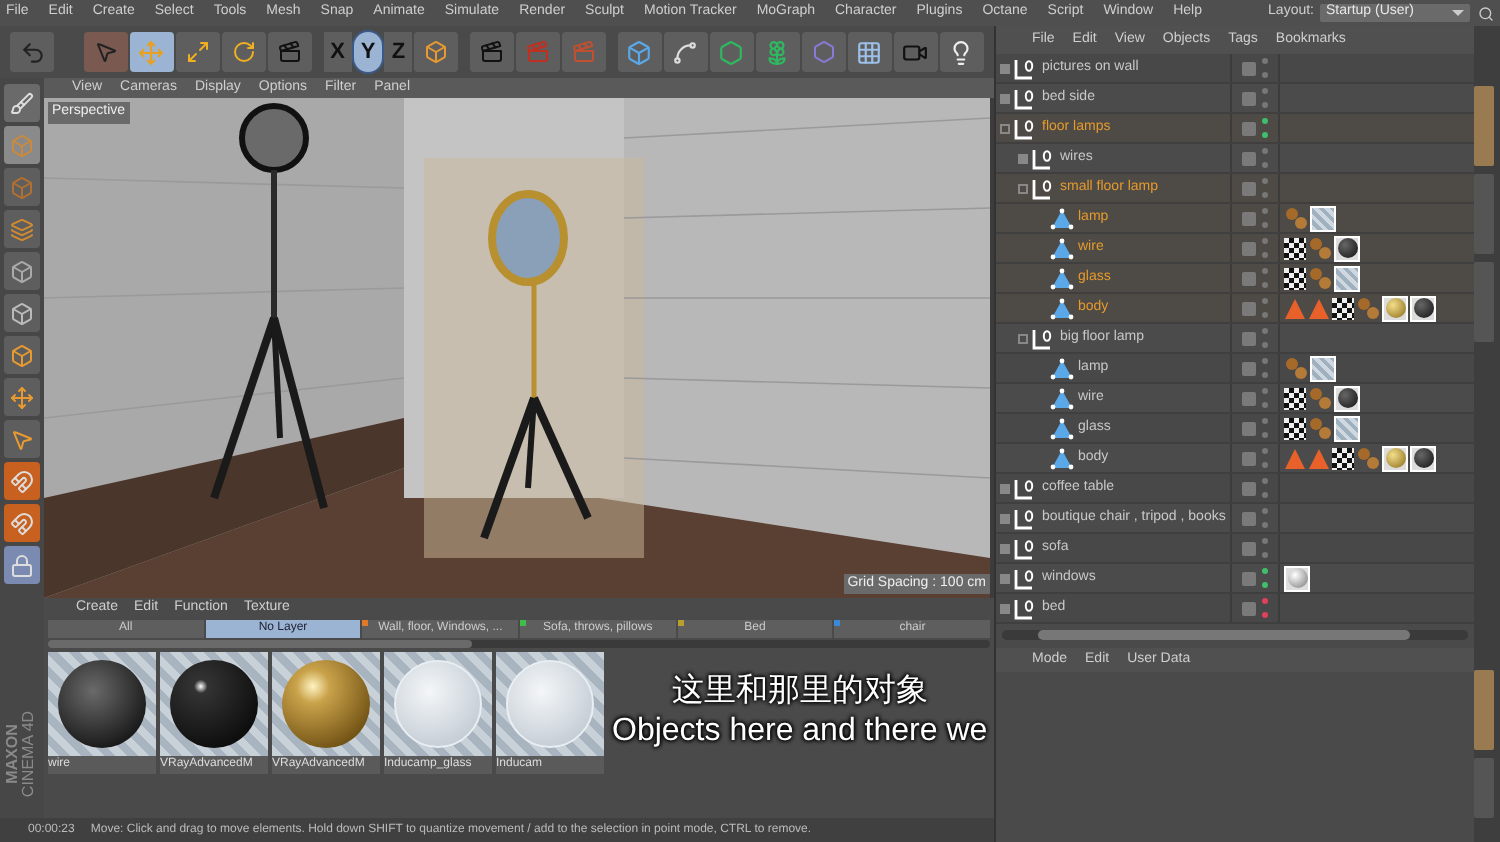  Describe the element at coordinates (22, 103) in the screenshot. I see `brush-tool-button` at that location.